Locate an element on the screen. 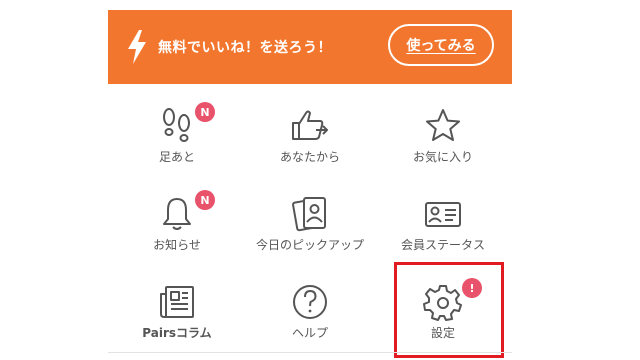 The width and height of the screenshot is (640, 360). menu-item-label: お気に入り is located at coordinates (442, 157).